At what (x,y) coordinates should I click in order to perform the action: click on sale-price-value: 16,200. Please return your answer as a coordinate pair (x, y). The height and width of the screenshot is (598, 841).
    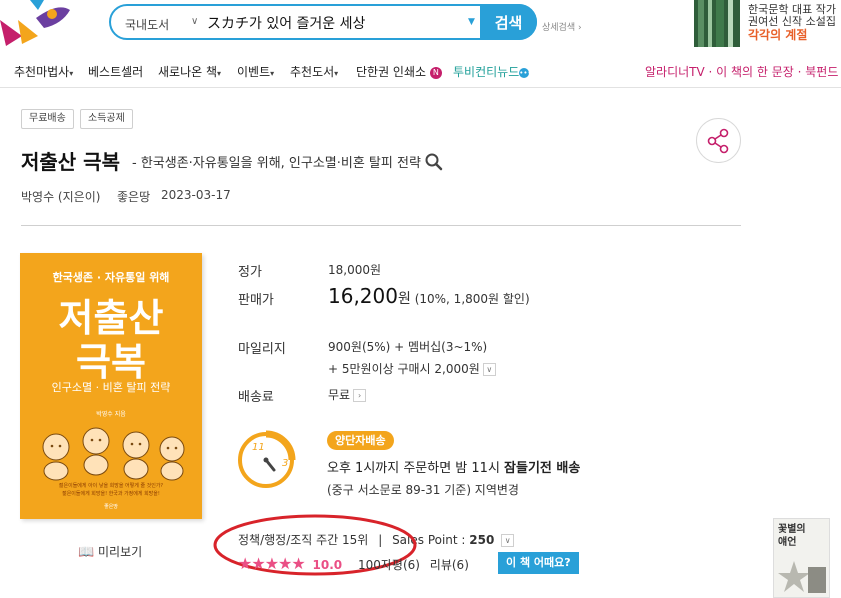
    Looking at the image, I should click on (363, 296).